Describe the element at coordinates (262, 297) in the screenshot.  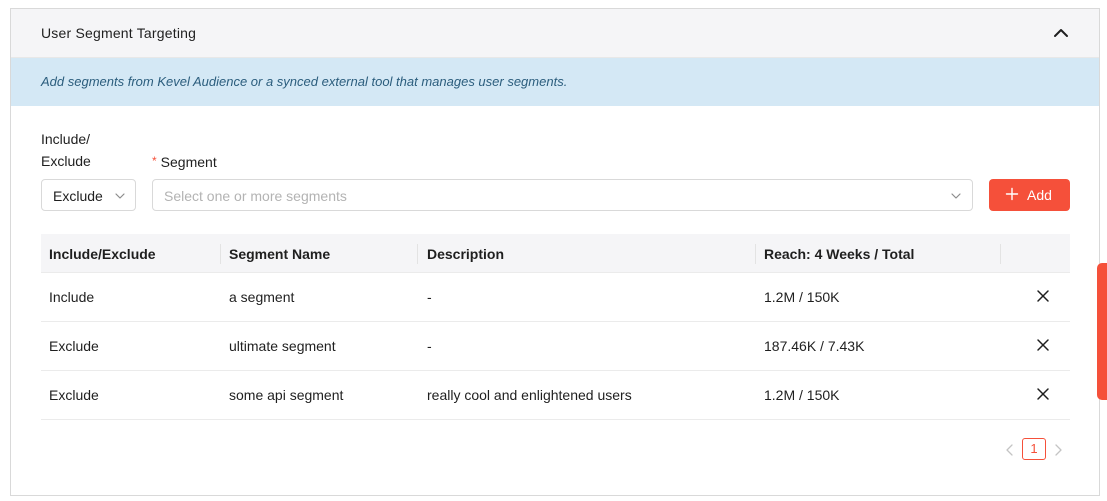
I see `cell-segment-name: a segment` at that location.